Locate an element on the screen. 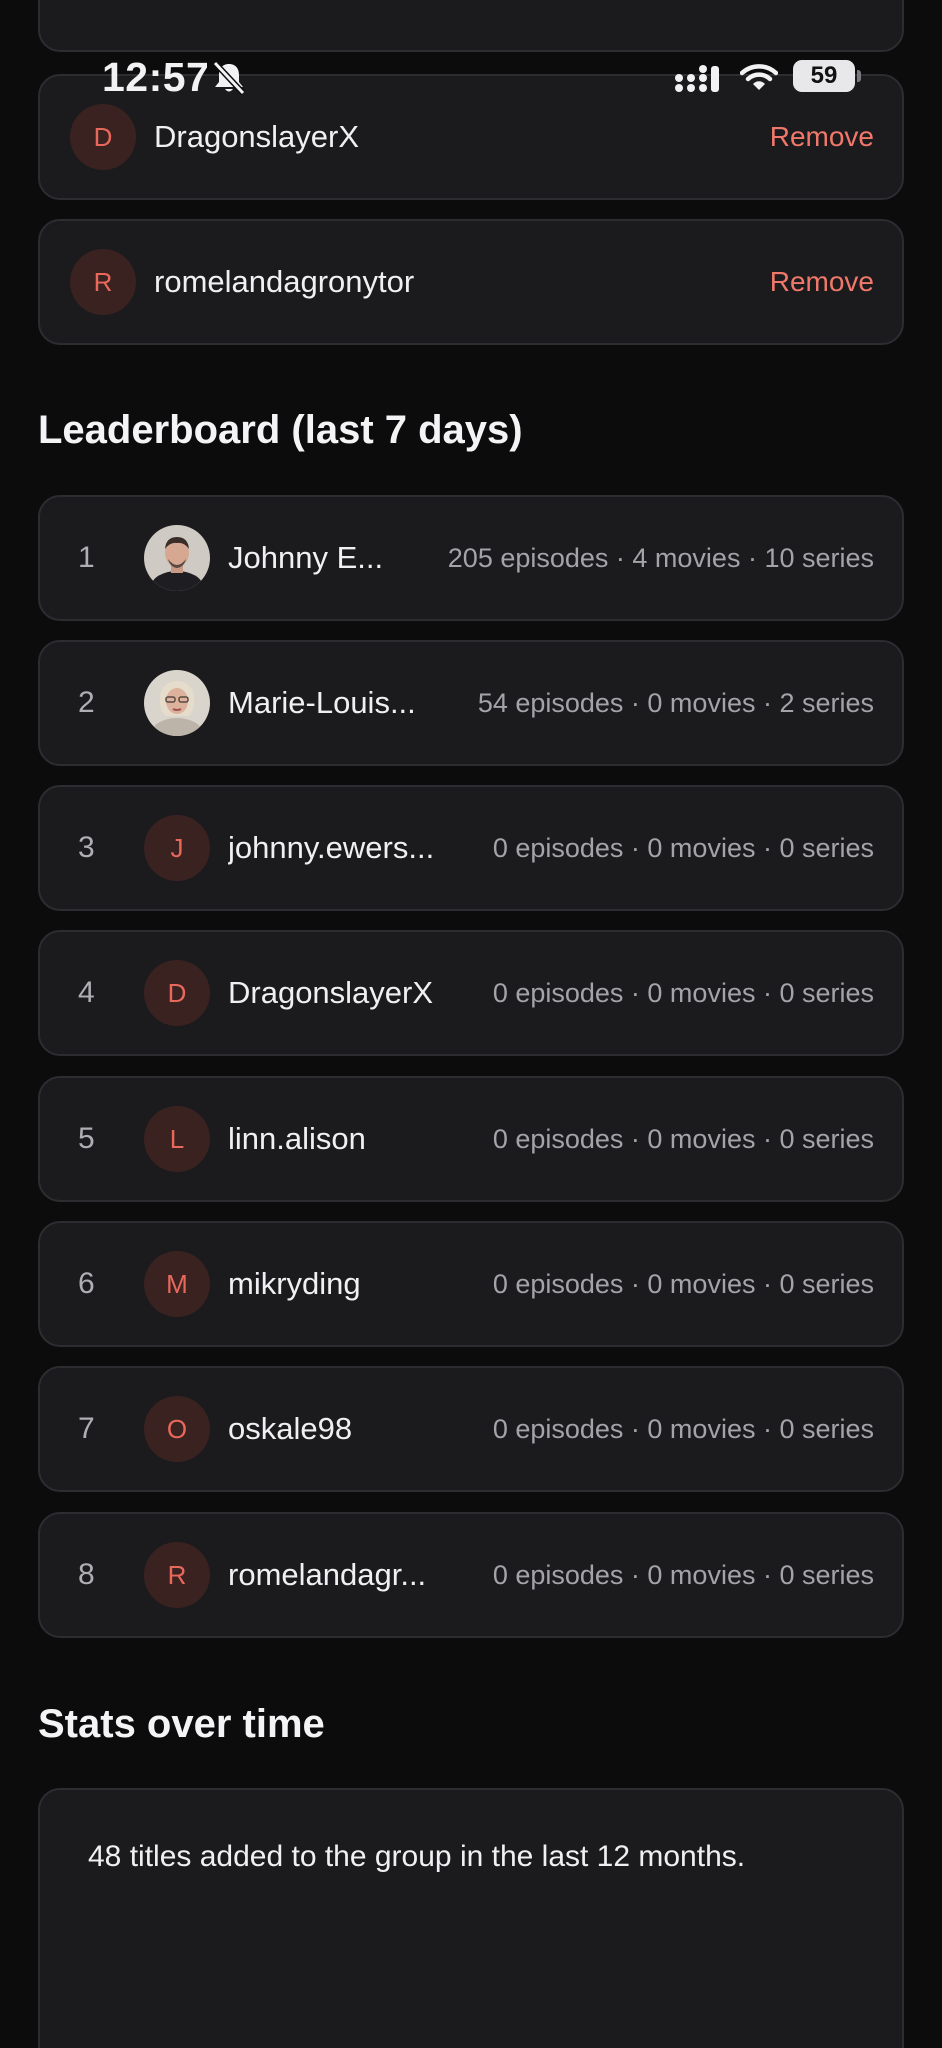 Image resolution: width=942 pixels, height=2048 pixels. user-name: DragonslayerX is located at coordinates (331, 992).